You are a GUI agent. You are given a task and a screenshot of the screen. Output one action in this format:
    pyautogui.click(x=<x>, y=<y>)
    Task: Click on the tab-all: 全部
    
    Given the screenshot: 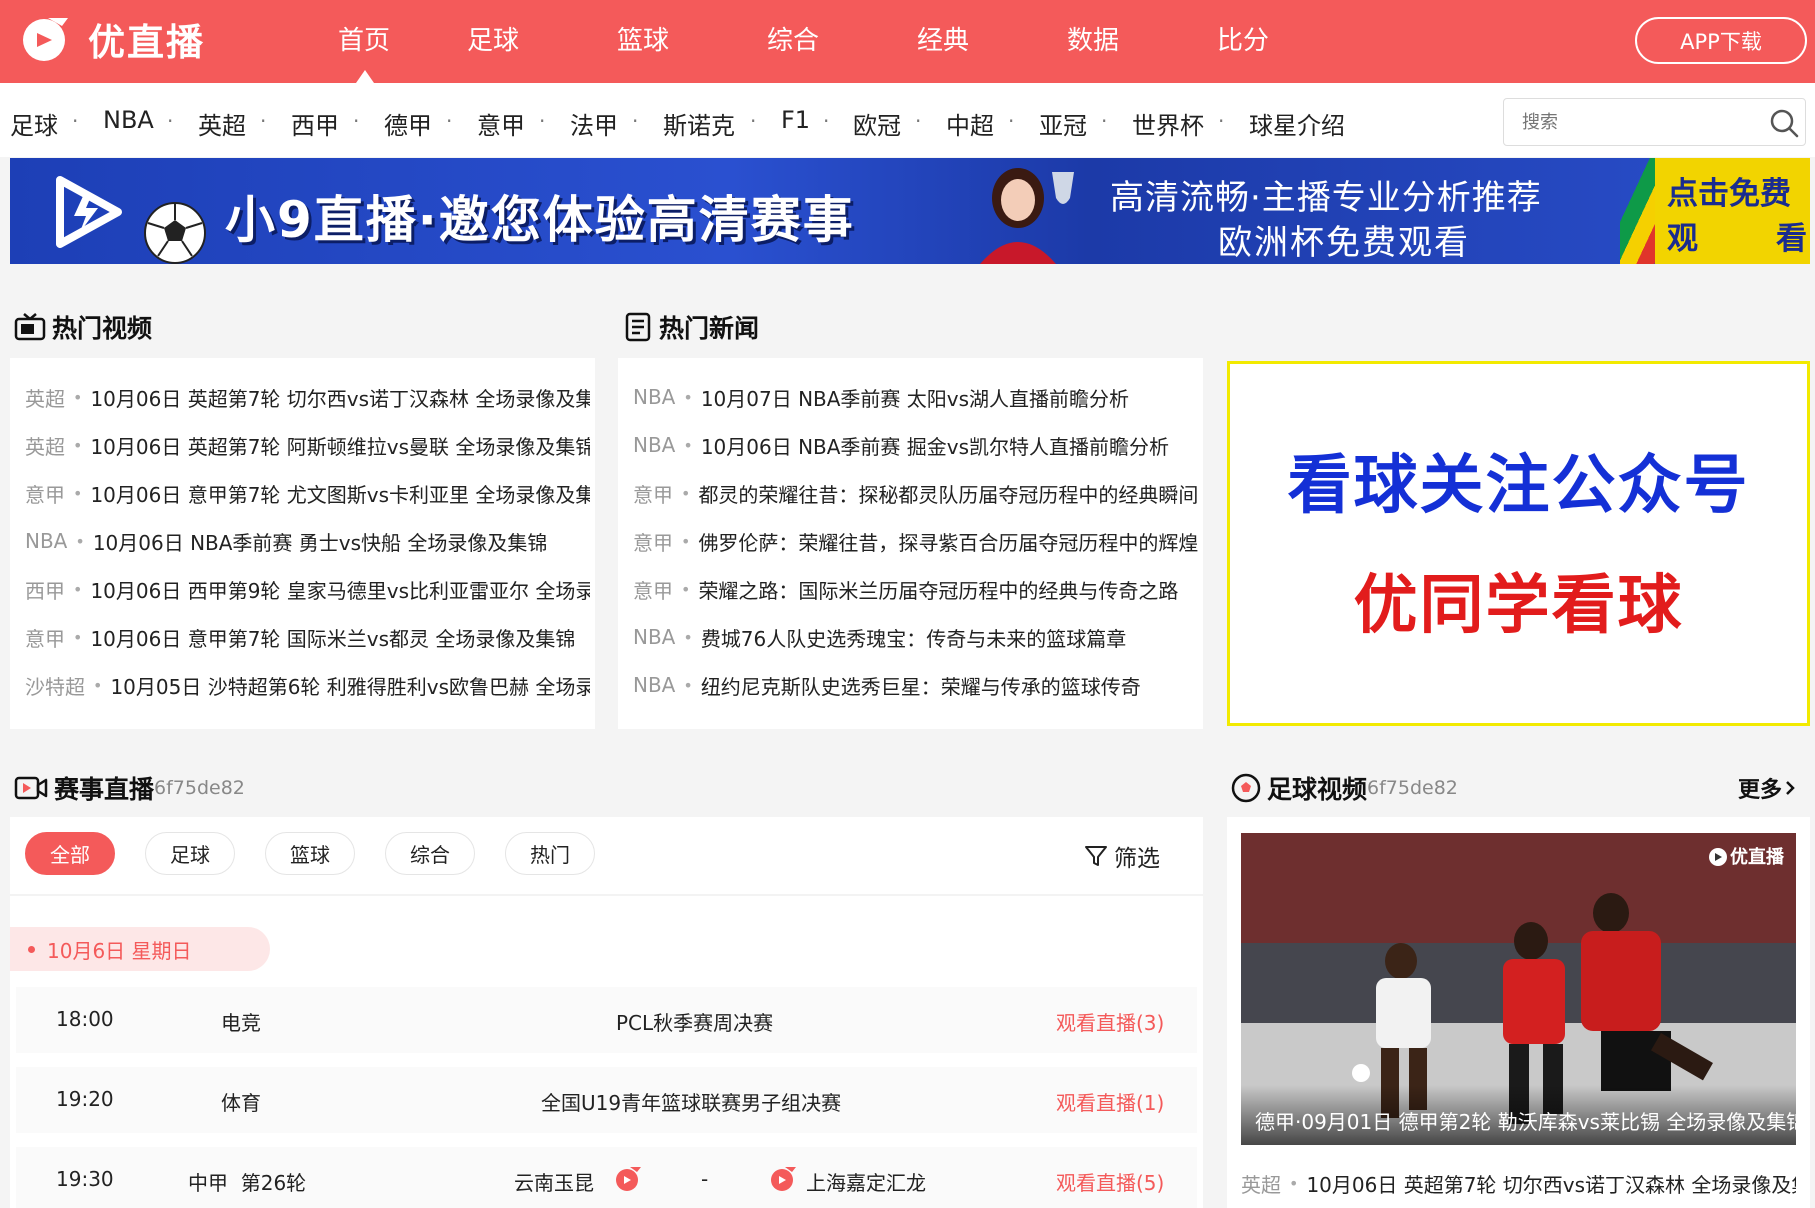 What is the action you would take?
    pyautogui.click(x=70, y=853)
    